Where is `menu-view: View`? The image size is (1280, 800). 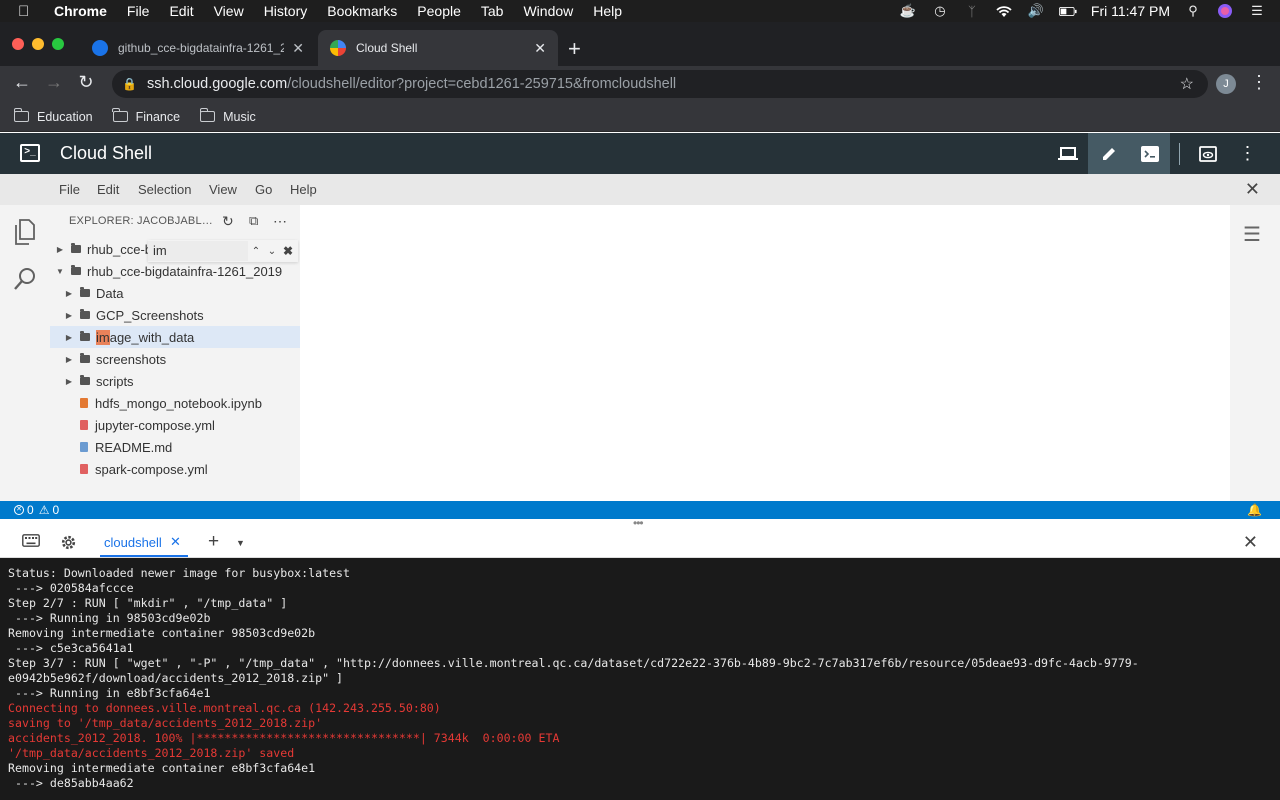 menu-view: View is located at coordinates (229, 11).